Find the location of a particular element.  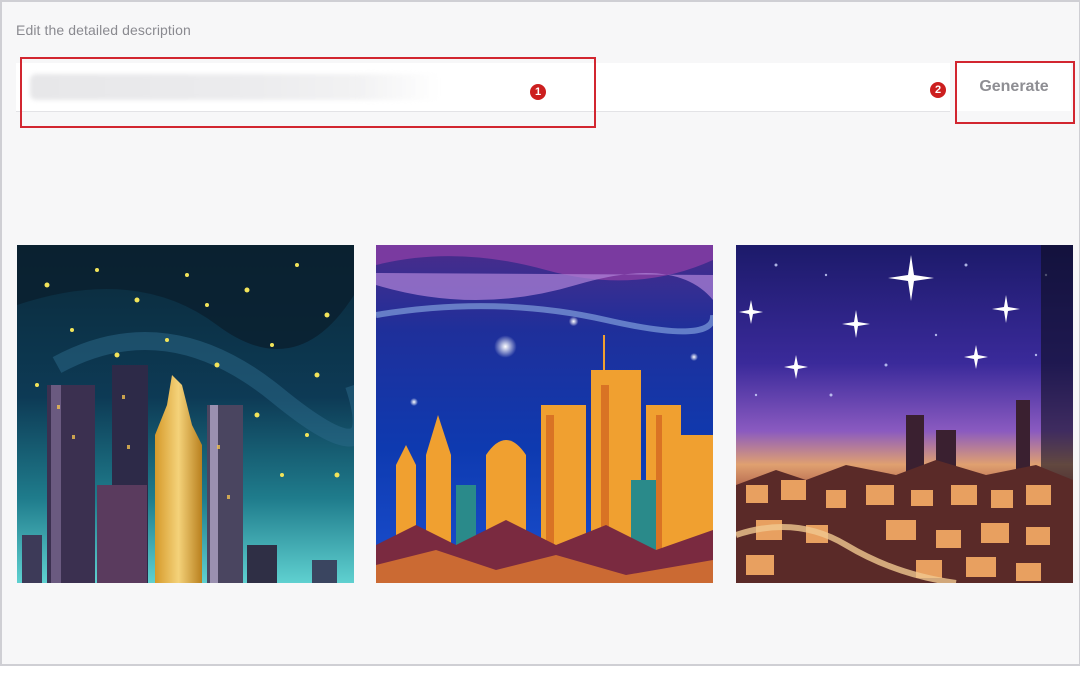

step-badge-1: 1 is located at coordinates (538, 92).